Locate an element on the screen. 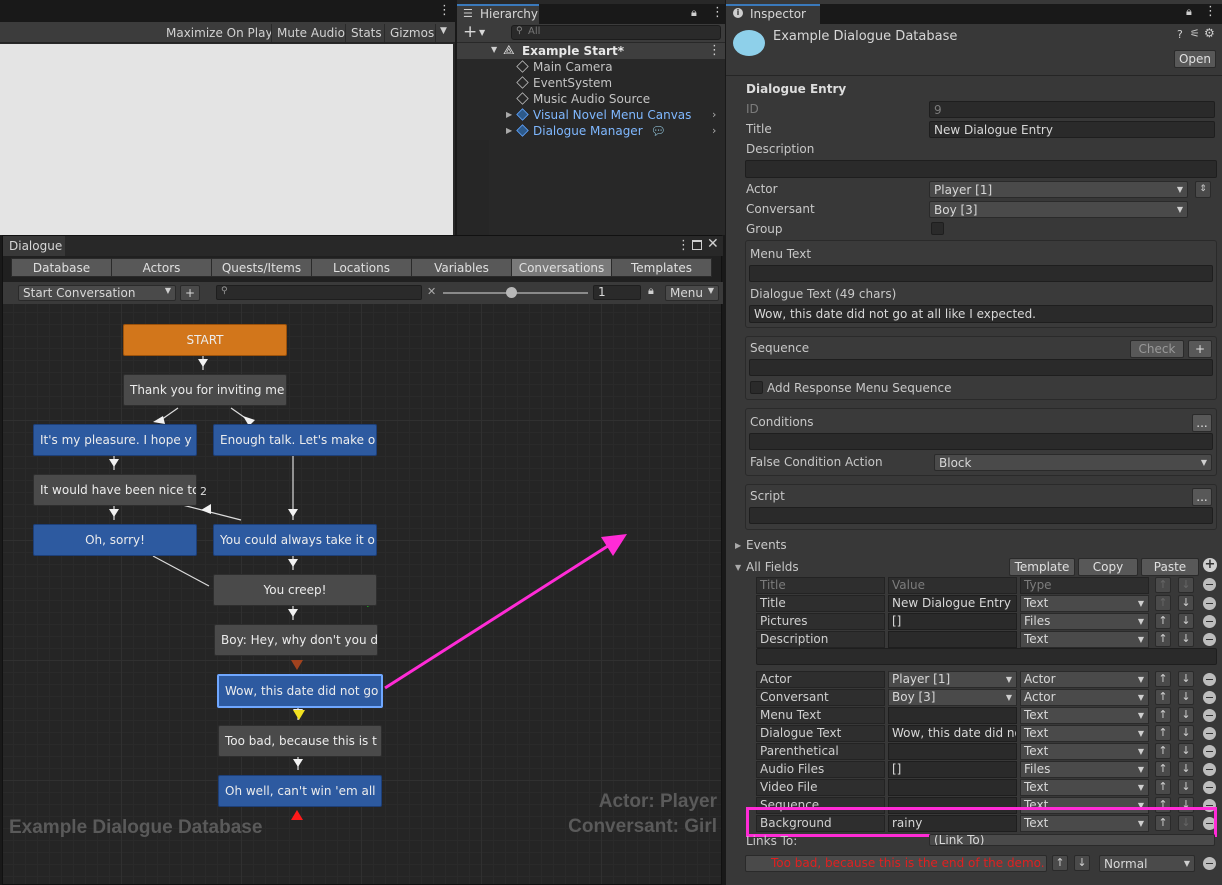 The width and height of the screenshot is (1222, 885). hierarchy-item-music-audio-source: Music Audio Source is located at coordinates (583, 99).